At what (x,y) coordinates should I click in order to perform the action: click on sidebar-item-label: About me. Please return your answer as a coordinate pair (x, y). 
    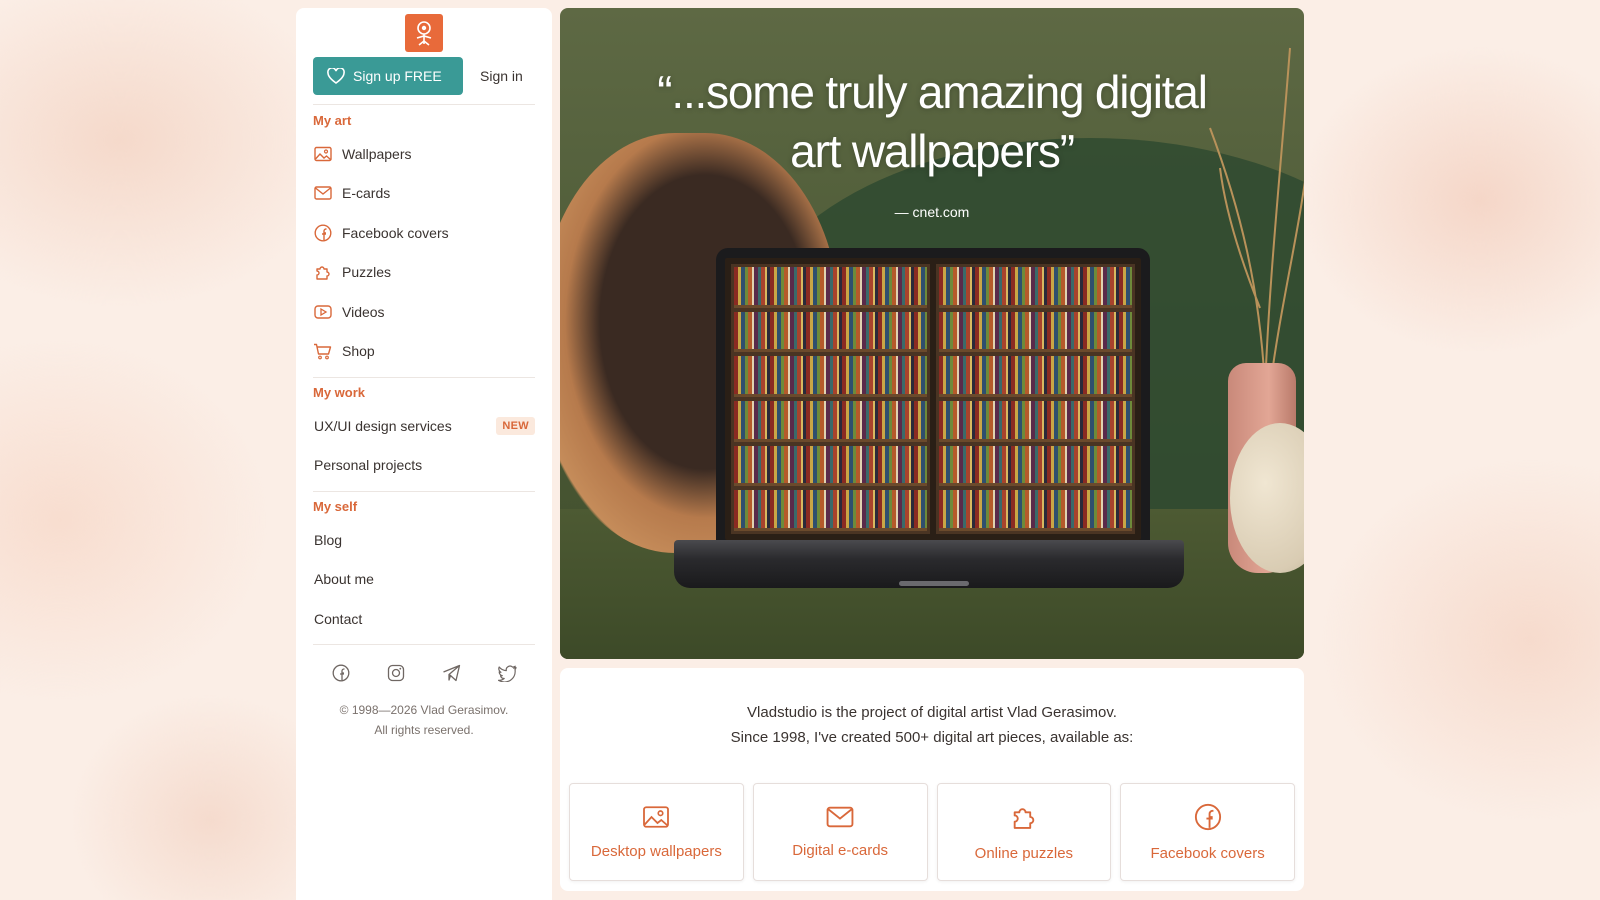
    Looking at the image, I should click on (344, 579).